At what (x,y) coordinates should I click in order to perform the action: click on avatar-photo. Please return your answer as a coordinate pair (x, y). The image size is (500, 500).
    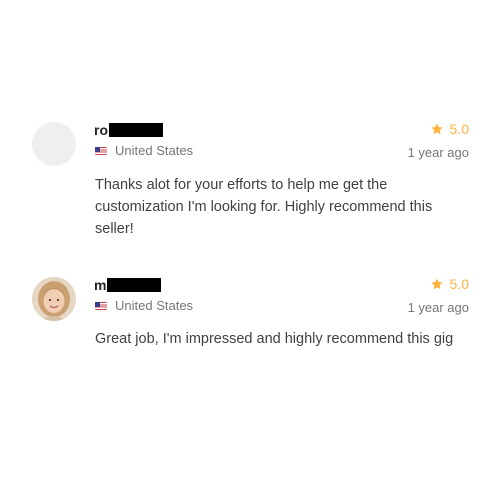
    Looking at the image, I should click on (54, 299).